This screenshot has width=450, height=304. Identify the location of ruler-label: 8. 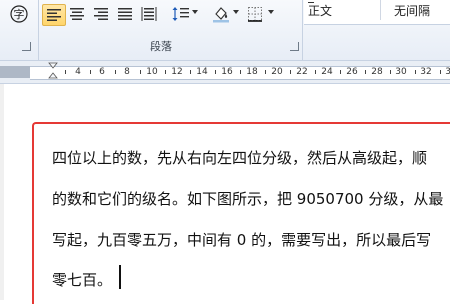
(127, 72).